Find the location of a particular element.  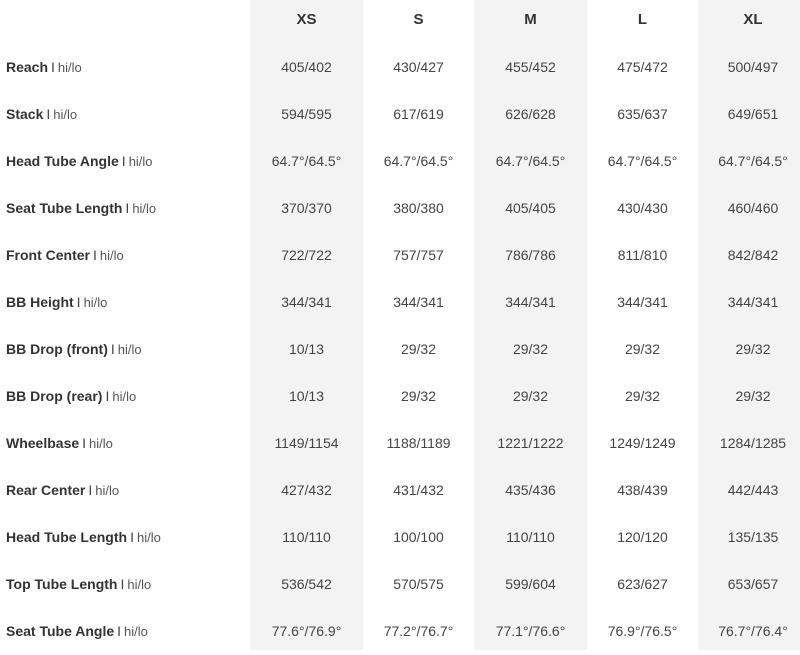

table-cell: 120/120 is located at coordinates (642, 537).